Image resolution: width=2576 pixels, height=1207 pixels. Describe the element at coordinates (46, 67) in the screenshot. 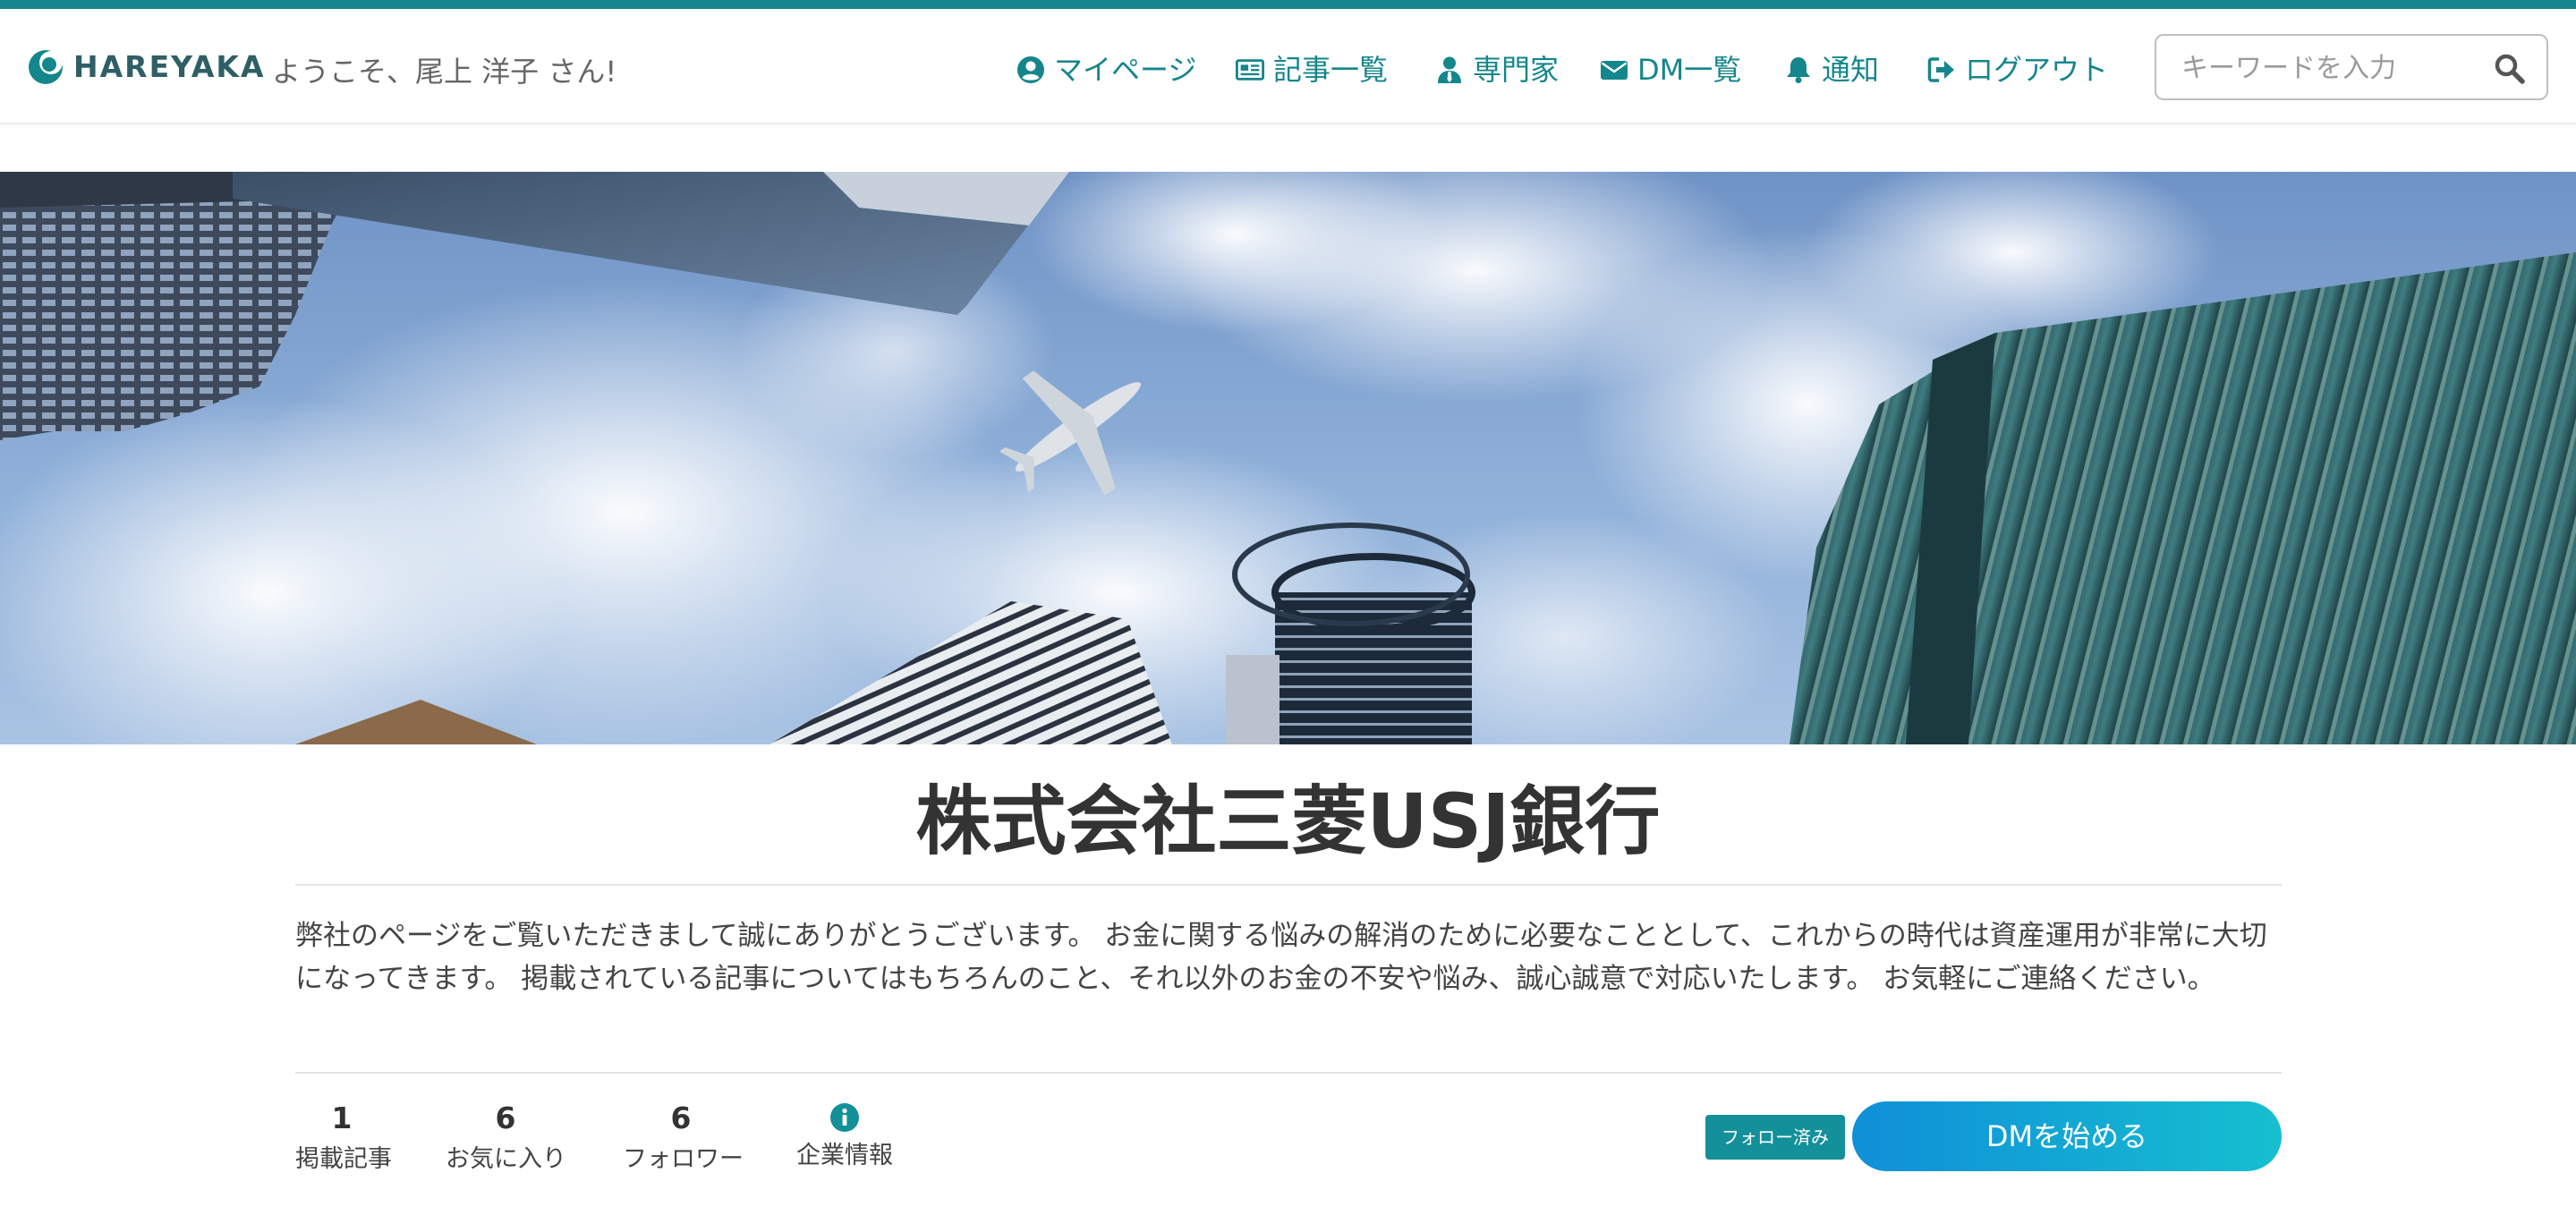

I see `logo-icon` at that location.